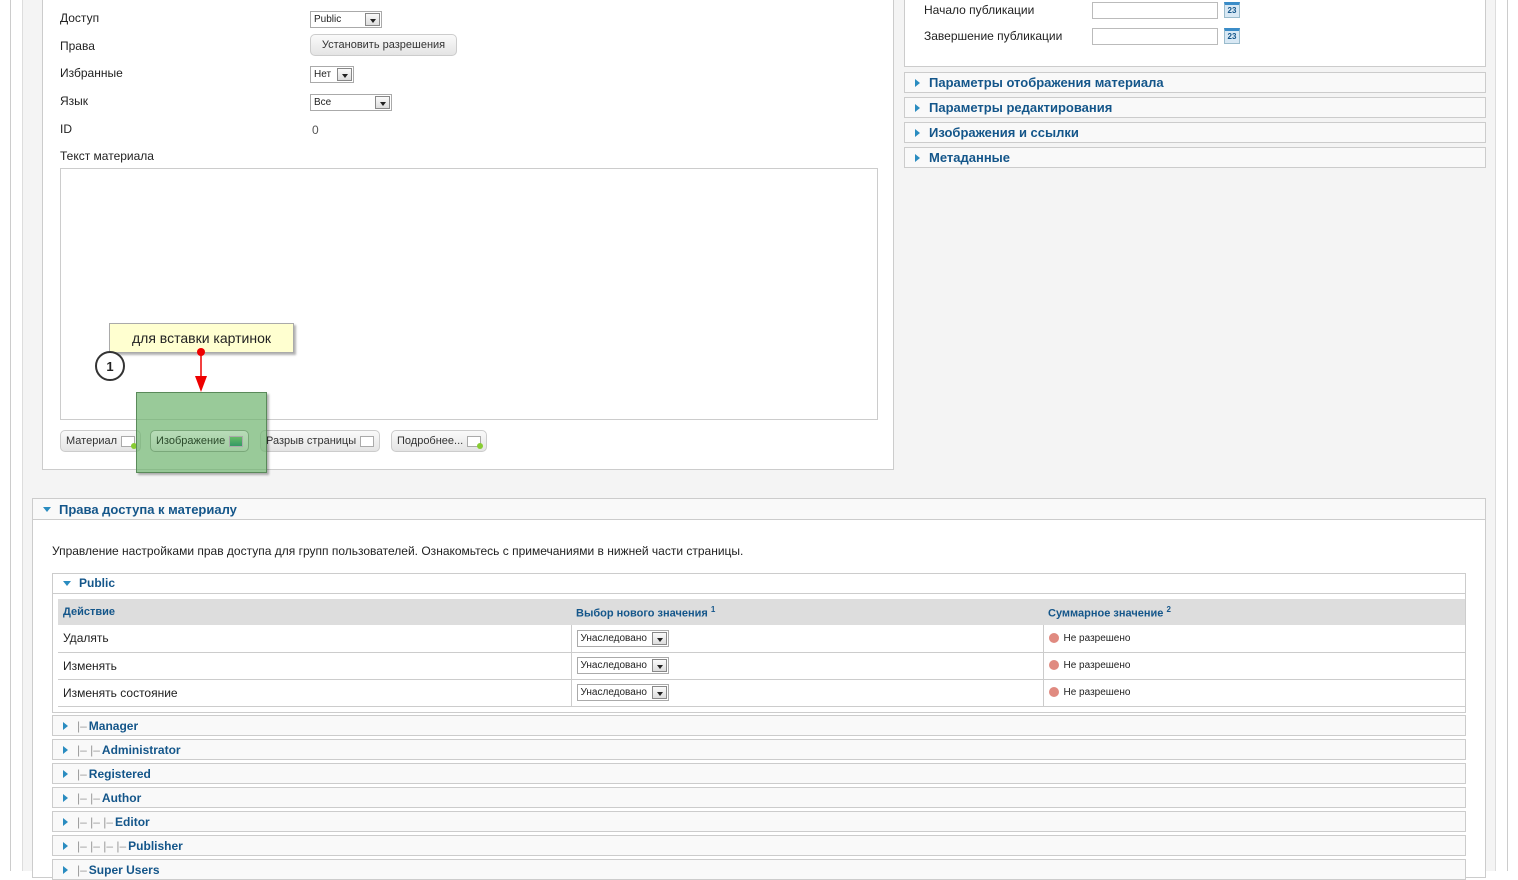 This screenshot has height=880, width=1518. What do you see at coordinates (759, 797) in the screenshot?
I see `group-author: |– |– Author` at bounding box center [759, 797].